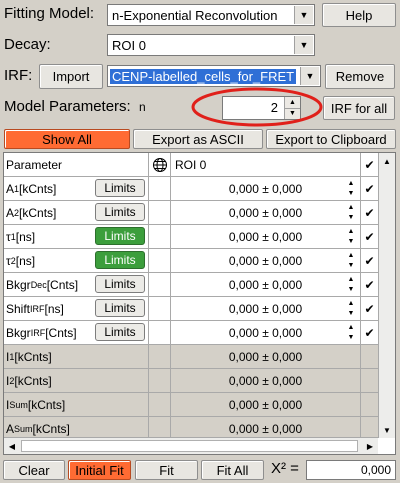  What do you see at coordinates (257, 107) in the screenshot?
I see `highlight-ellipse` at bounding box center [257, 107].